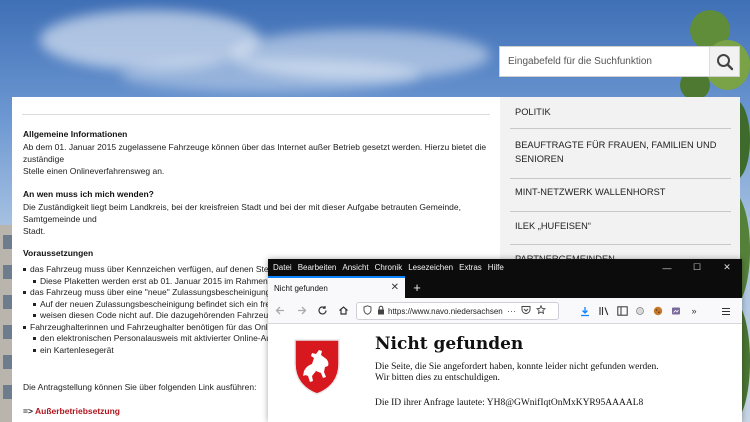  What do you see at coordinates (449, 344) in the screenshot?
I see `error-heading: Nicht gefunden` at bounding box center [449, 344].